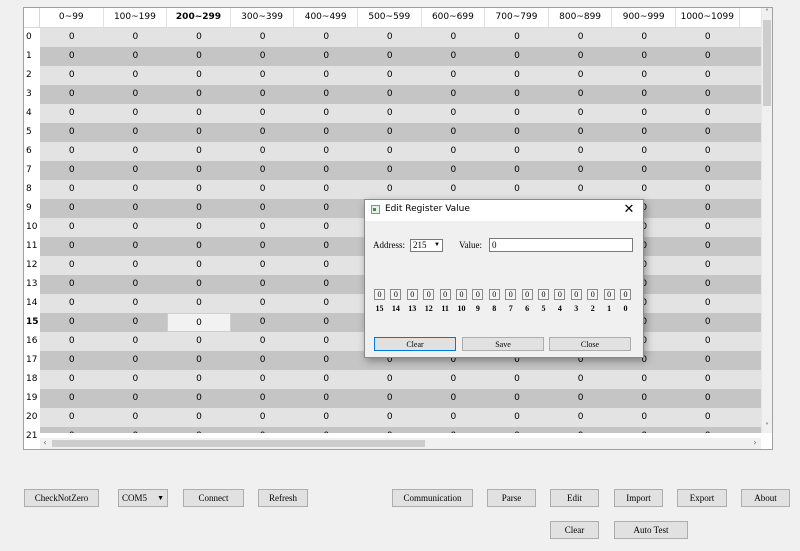 The height and width of the screenshot is (551, 800). Describe the element at coordinates (415, 344) in the screenshot. I see `dialog-clear-button: Clear` at that location.